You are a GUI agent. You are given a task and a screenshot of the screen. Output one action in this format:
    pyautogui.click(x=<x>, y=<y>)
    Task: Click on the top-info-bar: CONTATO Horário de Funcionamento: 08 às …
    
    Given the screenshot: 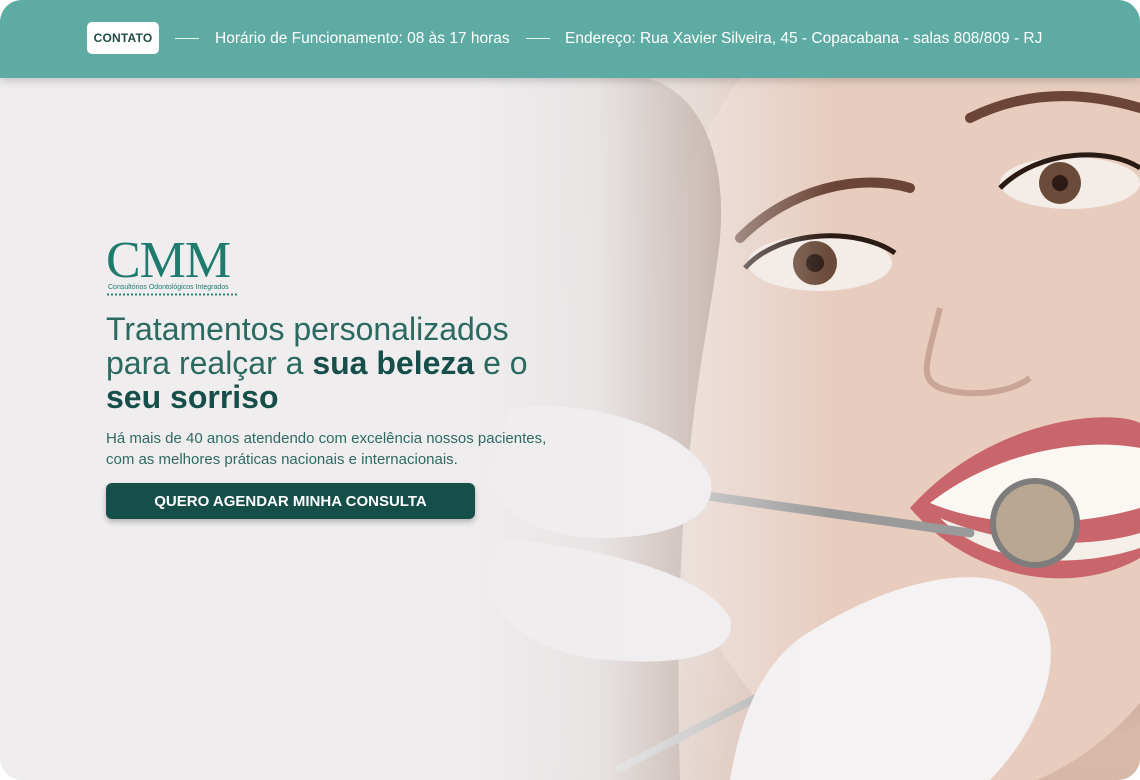 What is the action you would take?
    pyautogui.click(x=570, y=39)
    